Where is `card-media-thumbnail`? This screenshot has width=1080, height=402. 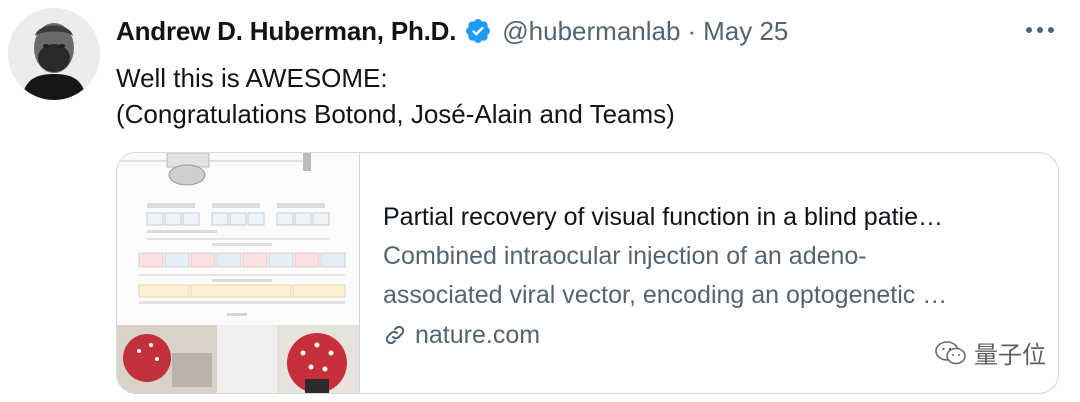 card-media-thumbnail is located at coordinates (238, 273).